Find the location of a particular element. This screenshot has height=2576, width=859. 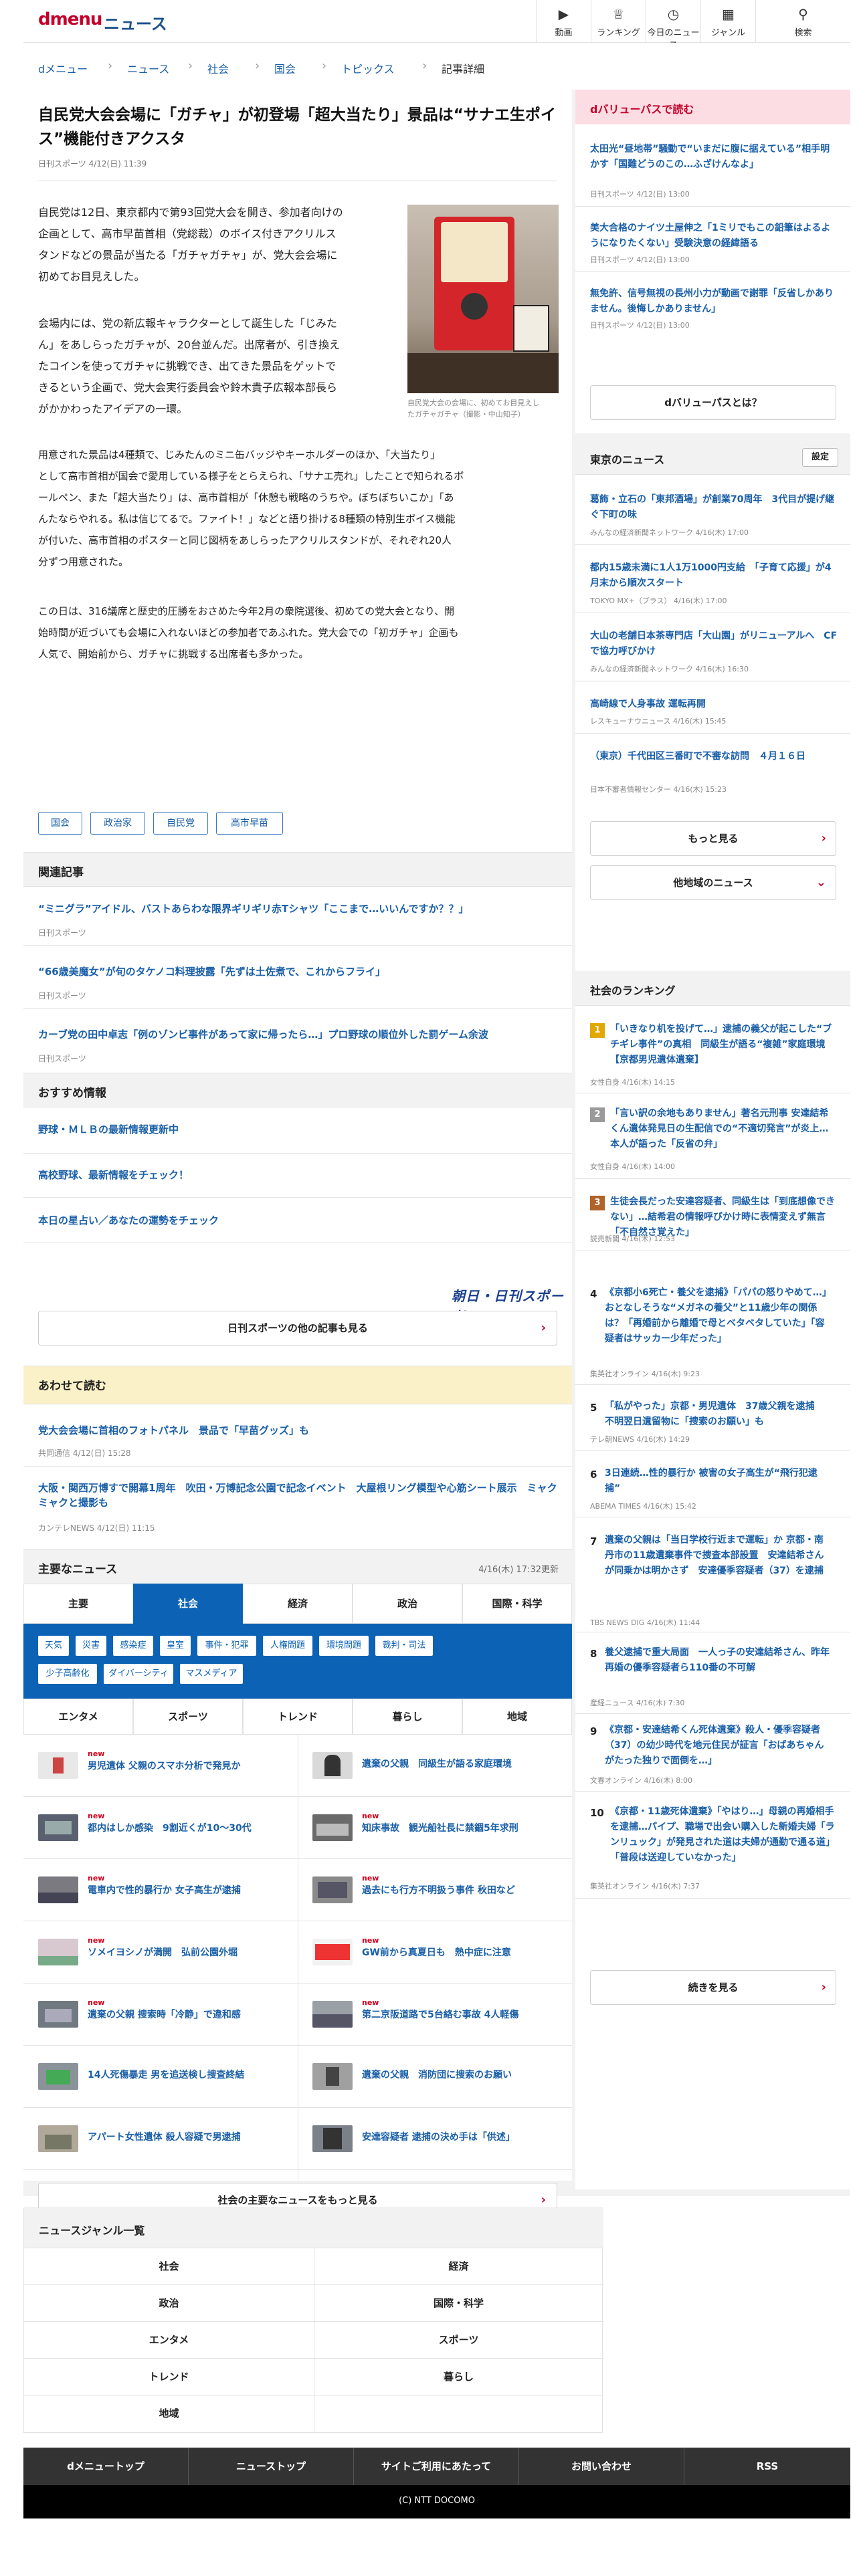

genre-entertainment: エンタメ is located at coordinates (169, 2340).